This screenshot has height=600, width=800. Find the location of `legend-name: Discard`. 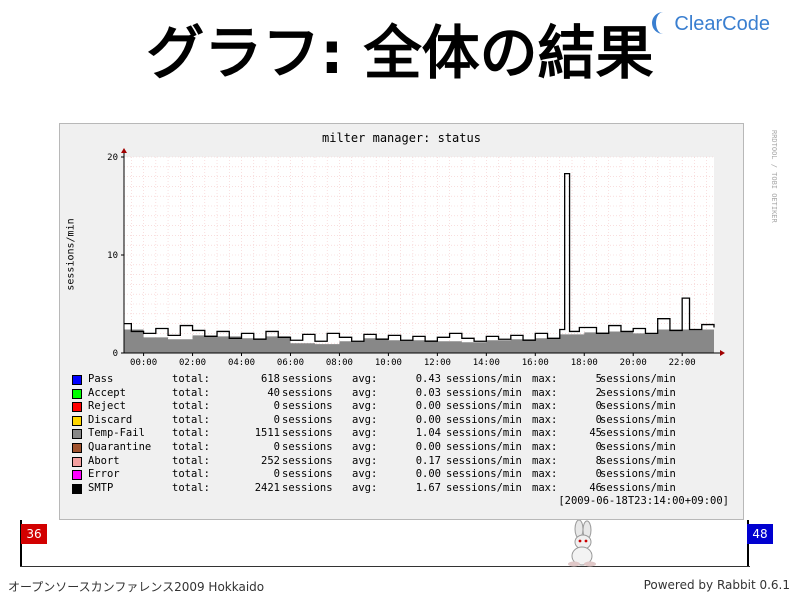

legend-name: Discard is located at coordinates (110, 419).